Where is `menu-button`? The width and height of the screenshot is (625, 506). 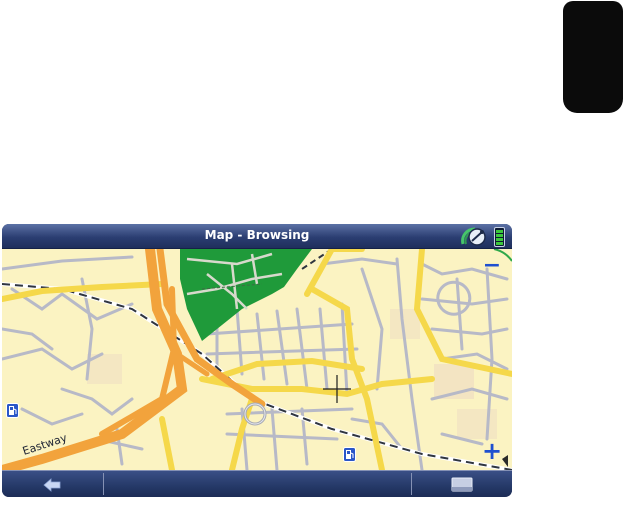
menu-button is located at coordinates (462, 484).